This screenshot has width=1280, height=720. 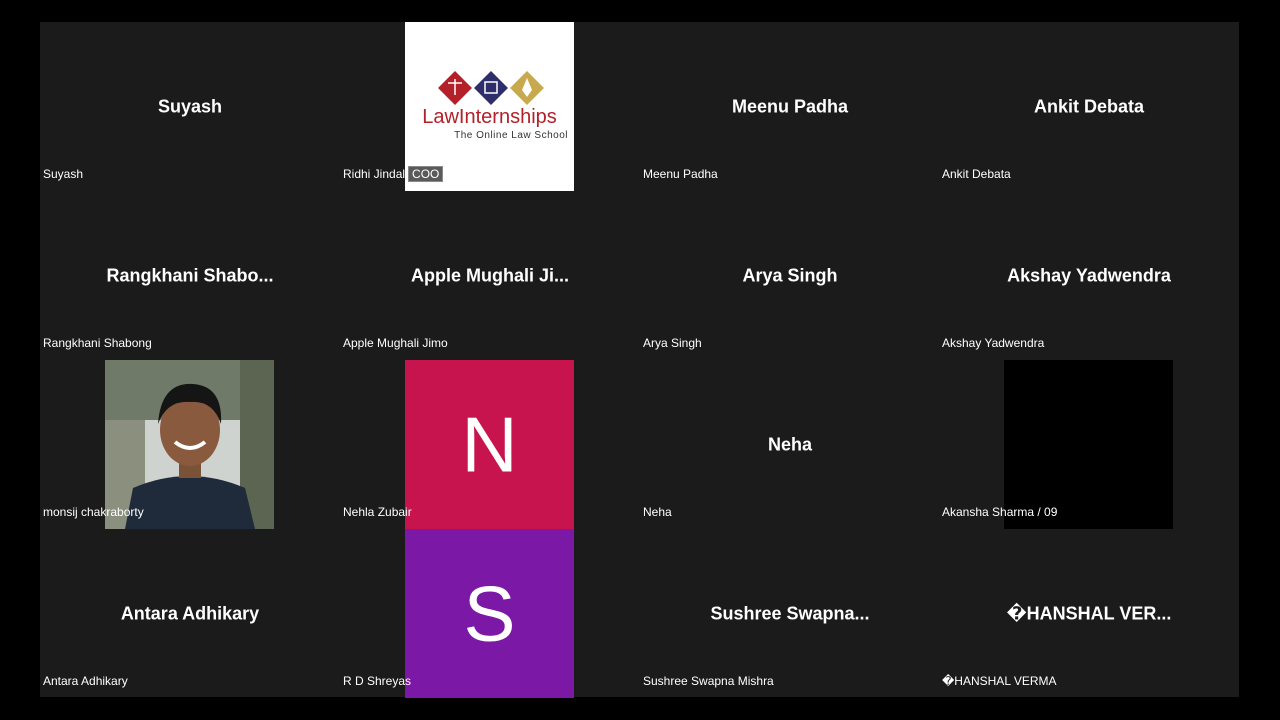 I want to click on participant-display-name: Meenu Padha, so click(x=790, y=106).